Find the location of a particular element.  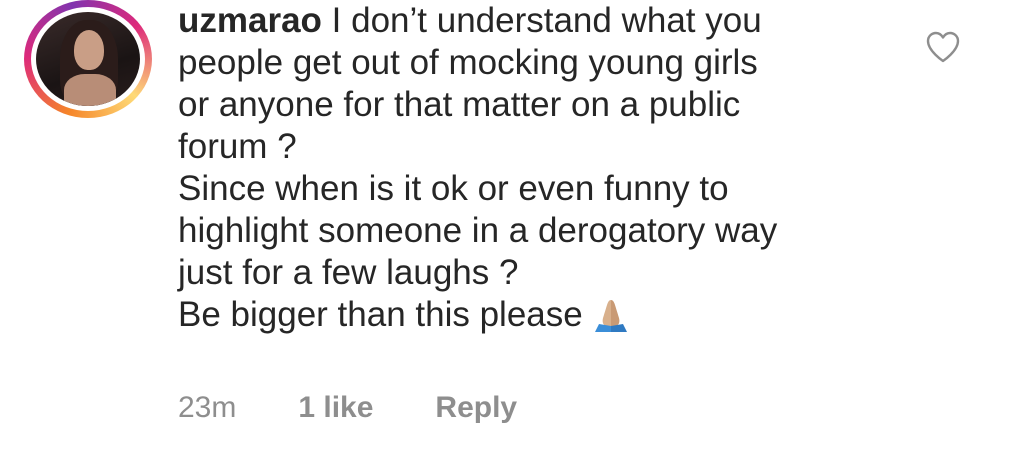

folded-hands-emoji is located at coordinates (610, 316).